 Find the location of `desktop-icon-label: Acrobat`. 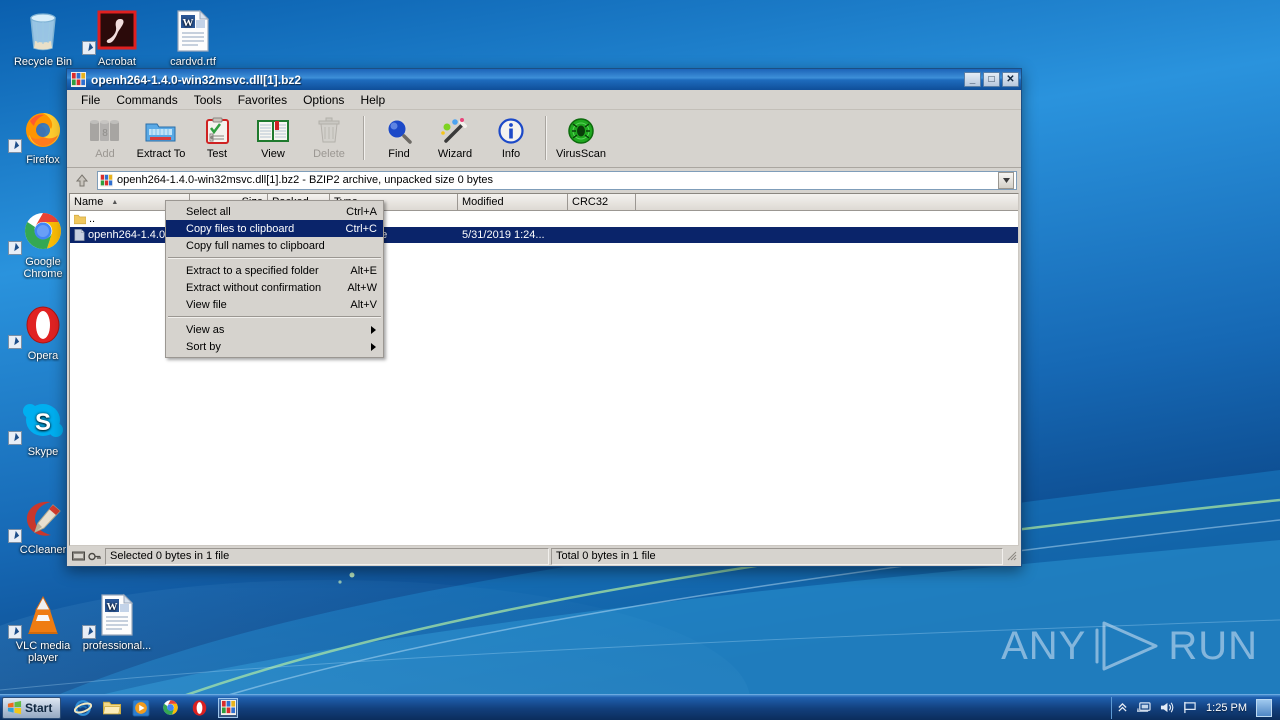

desktop-icon-label: Acrobat is located at coordinates (117, 62).